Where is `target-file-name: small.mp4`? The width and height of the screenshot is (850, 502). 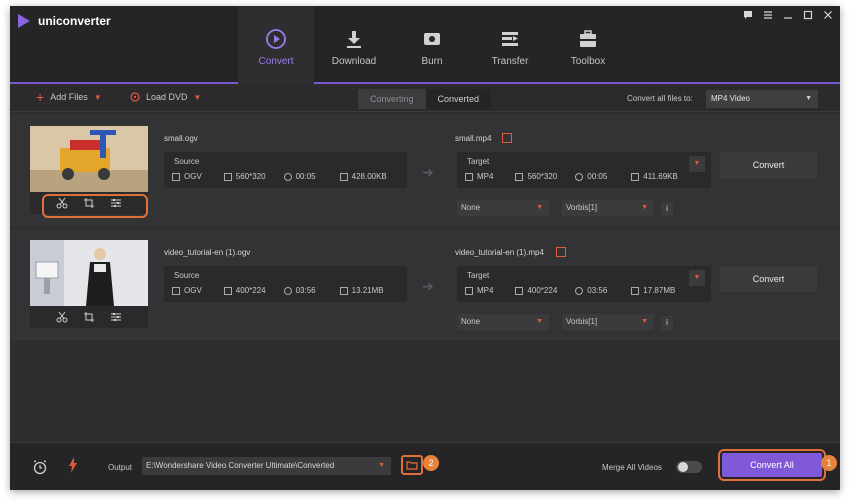
target-file-name: small.mp4 is located at coordinates (473, 138).